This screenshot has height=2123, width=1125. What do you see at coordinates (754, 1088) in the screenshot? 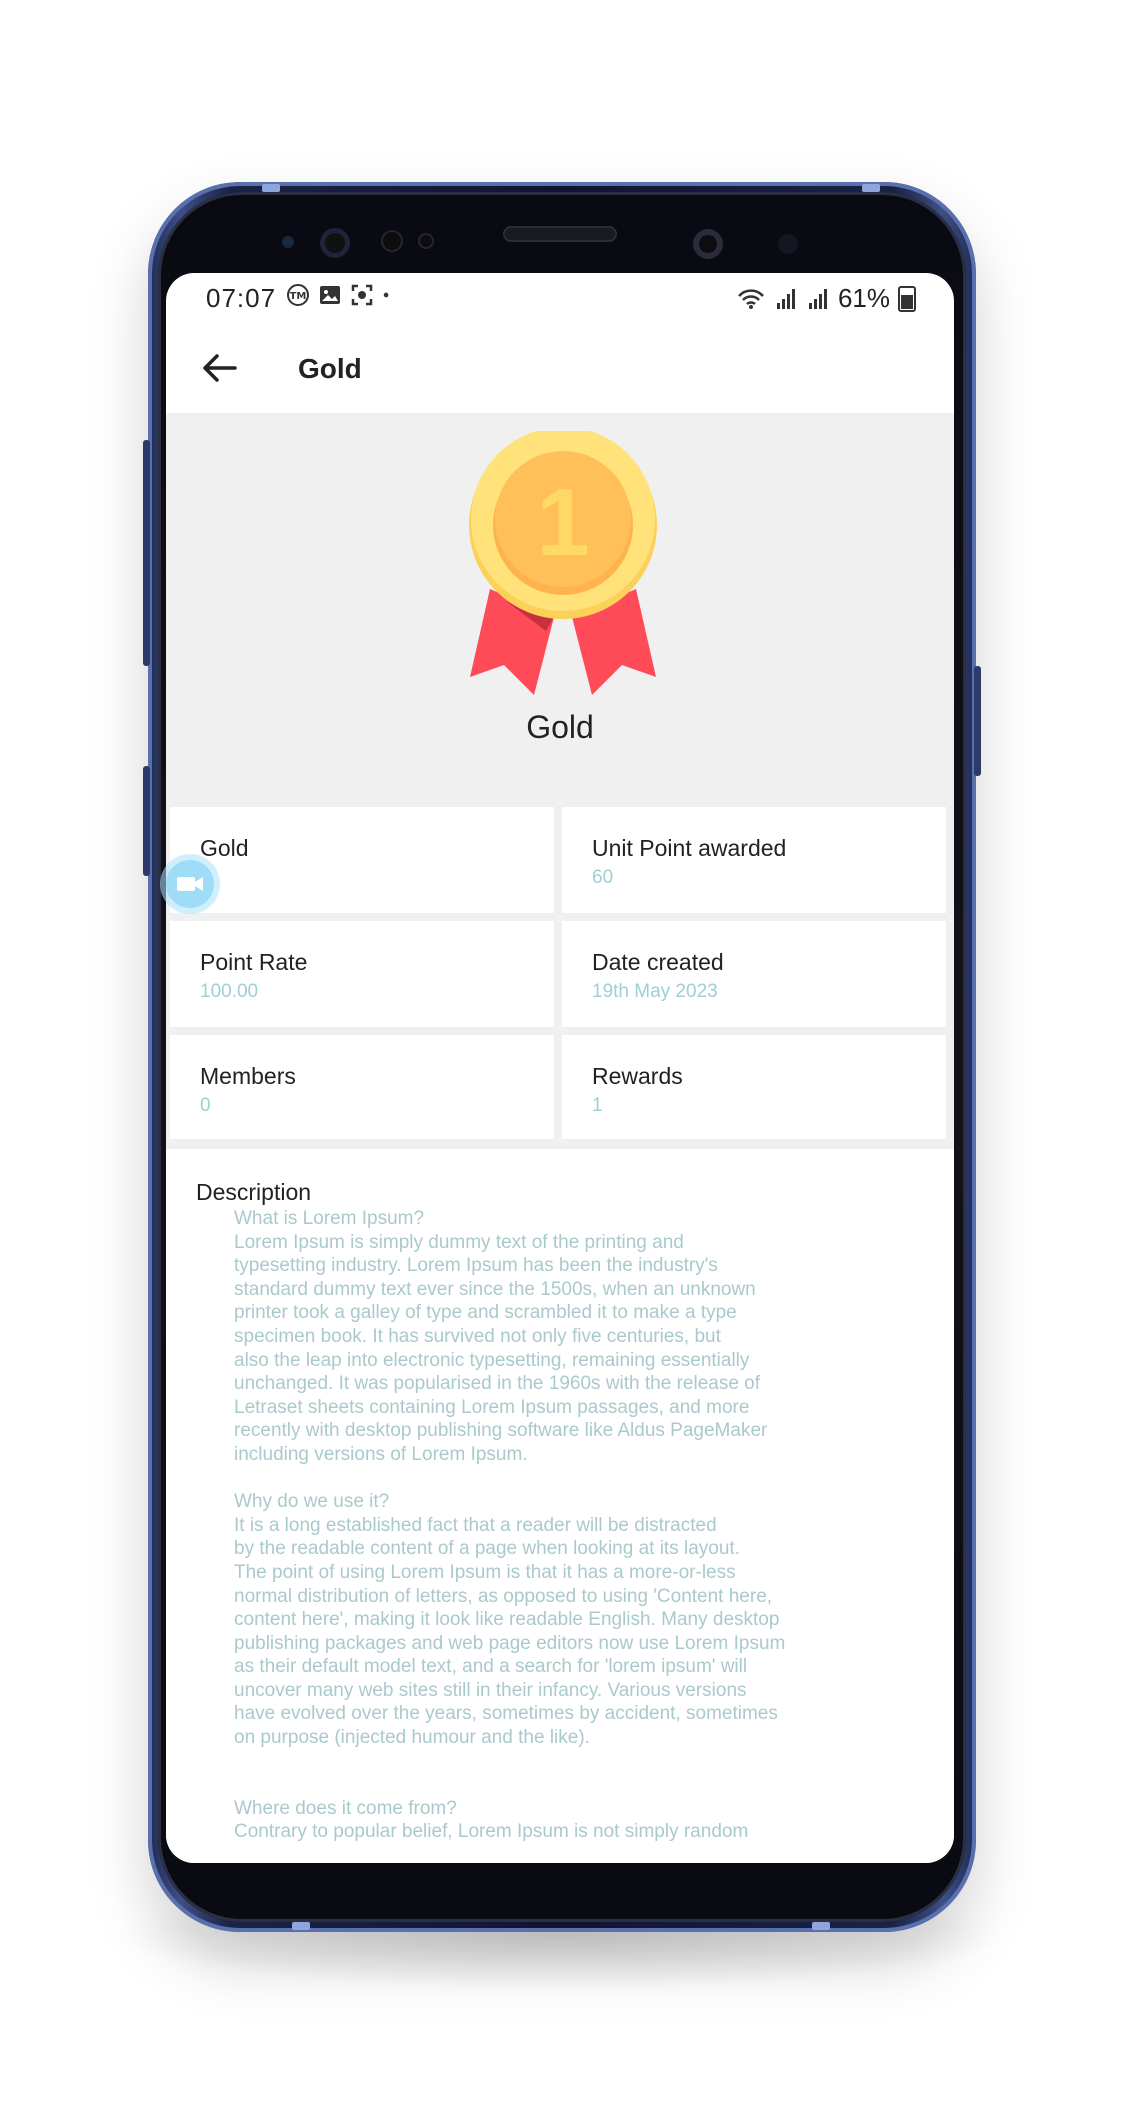
I see `detail-card-rewards: Rewards 1` at bounding box center [754, 1088].